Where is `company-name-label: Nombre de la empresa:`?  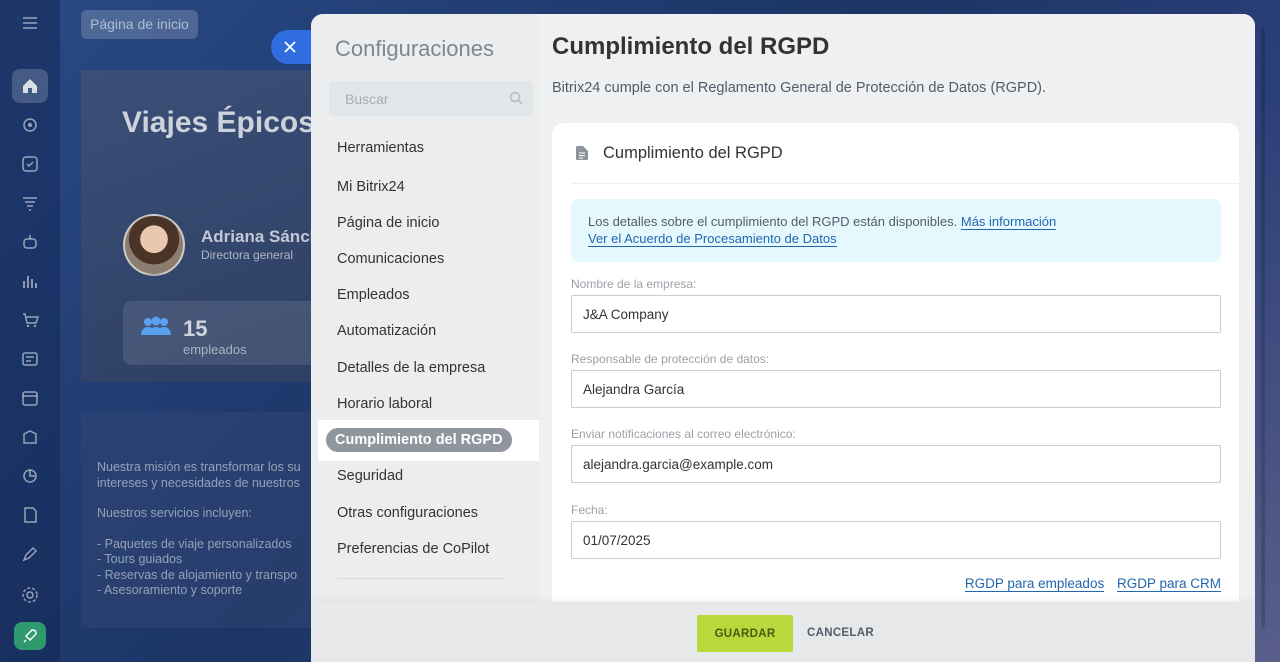
company-name-label: Nombre de la empresa: is located at coordinates (634, 284).